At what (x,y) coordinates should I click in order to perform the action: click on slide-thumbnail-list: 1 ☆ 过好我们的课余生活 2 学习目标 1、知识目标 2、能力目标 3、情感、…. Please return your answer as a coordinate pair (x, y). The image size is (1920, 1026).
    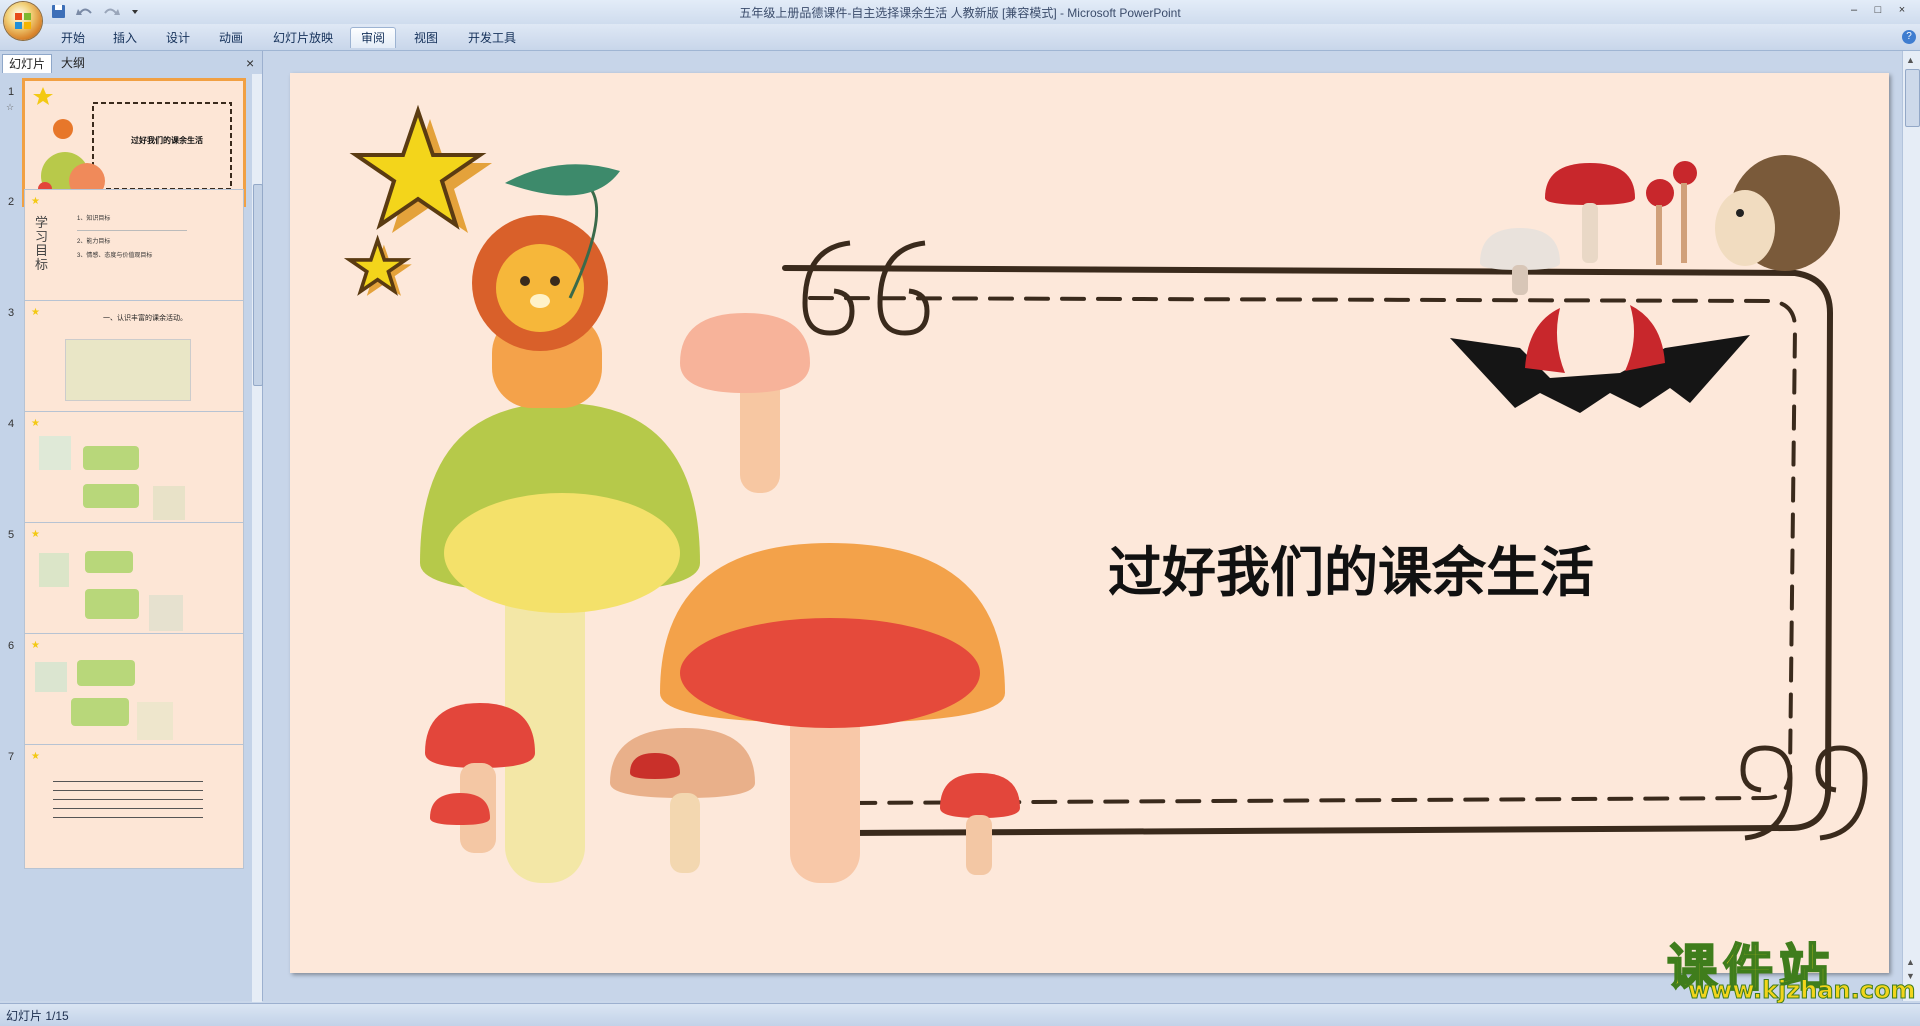
    Looking at the image, I should click on (126, 538).